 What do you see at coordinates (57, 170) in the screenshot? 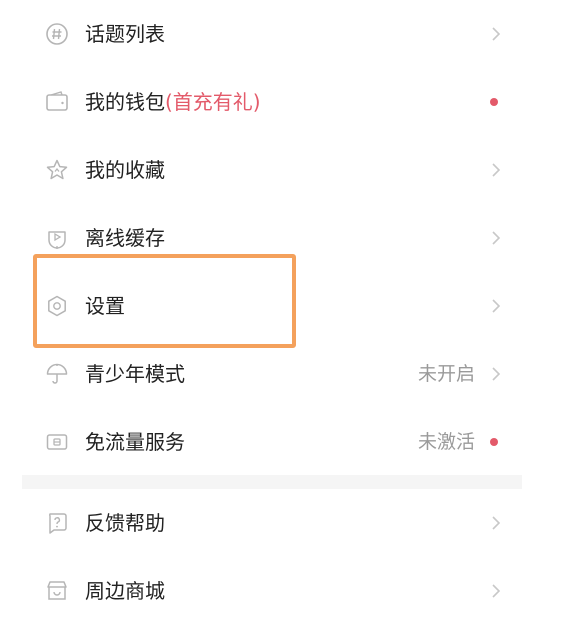
I see `star-icon` at bounding box center [57, 170].